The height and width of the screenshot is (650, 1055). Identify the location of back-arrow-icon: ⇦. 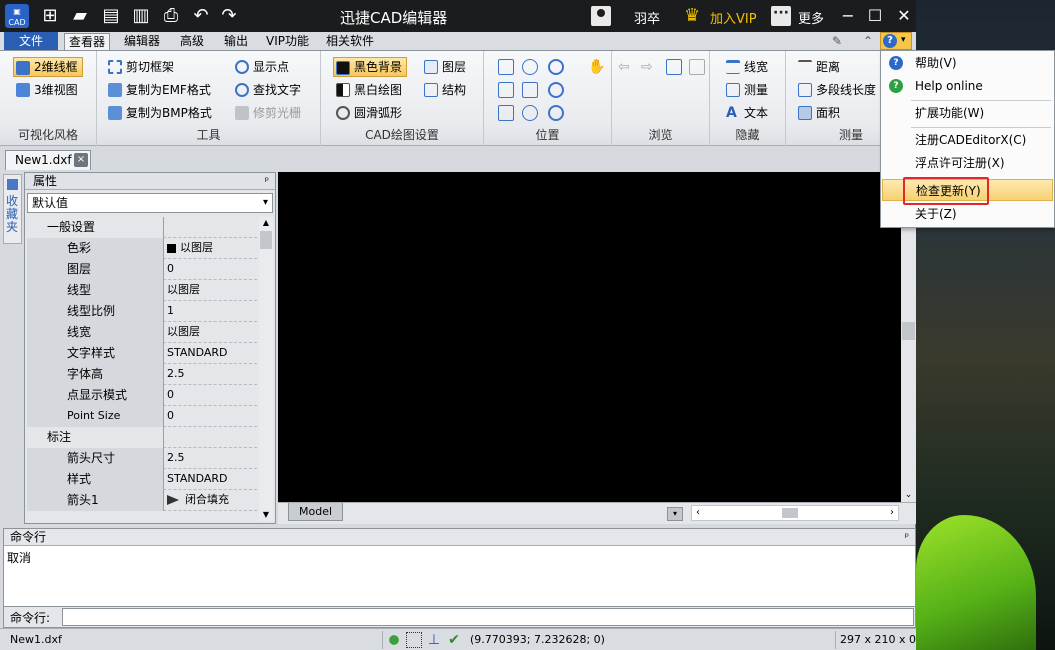
(626, 67).